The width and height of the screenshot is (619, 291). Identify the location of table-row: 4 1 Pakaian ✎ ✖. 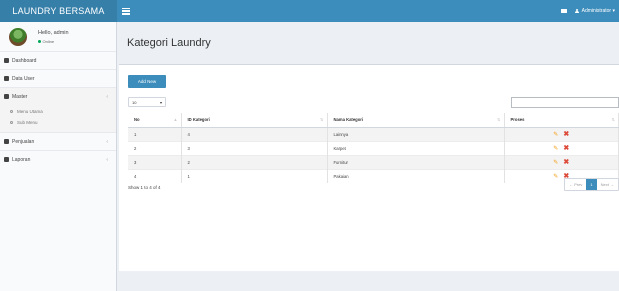
(373, 175).